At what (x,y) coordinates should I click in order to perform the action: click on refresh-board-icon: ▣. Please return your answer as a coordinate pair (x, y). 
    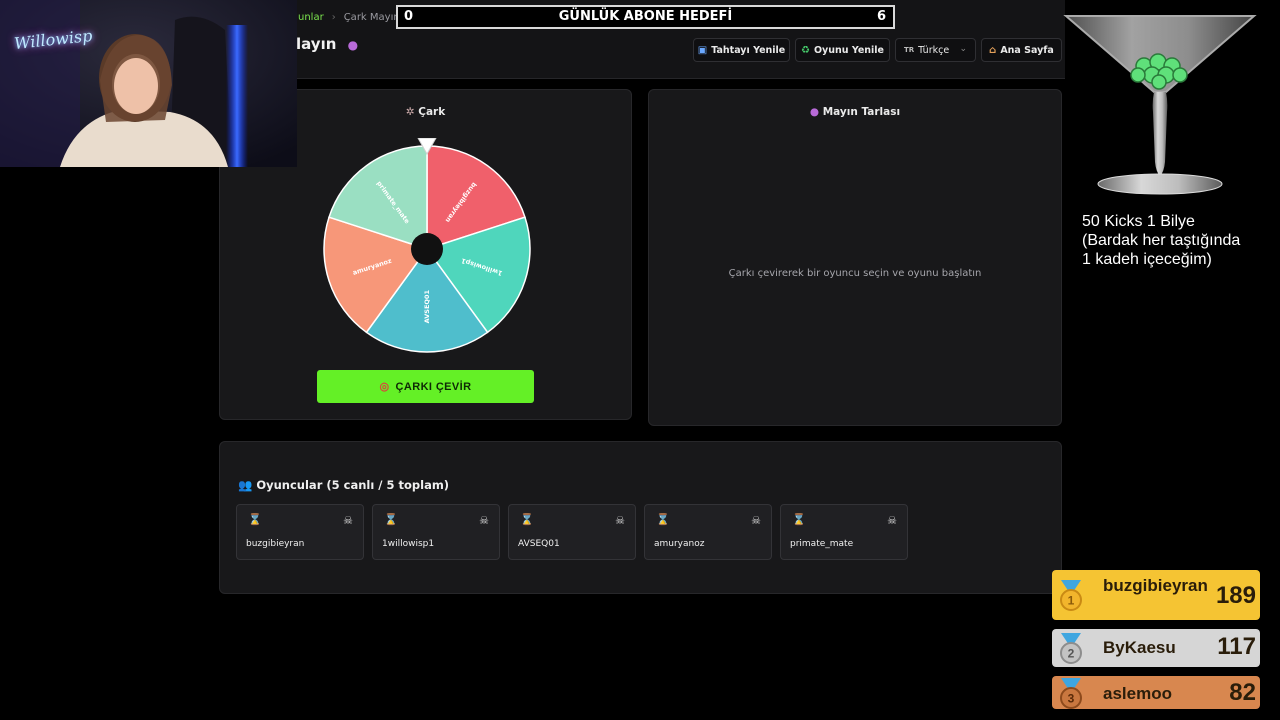
    Looking at the image, I should click on (702, 50).